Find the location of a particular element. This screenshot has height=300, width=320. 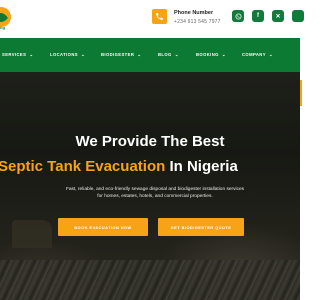

nav-item-blog: BLOG ⌄ is located at coordinates (168, 55).